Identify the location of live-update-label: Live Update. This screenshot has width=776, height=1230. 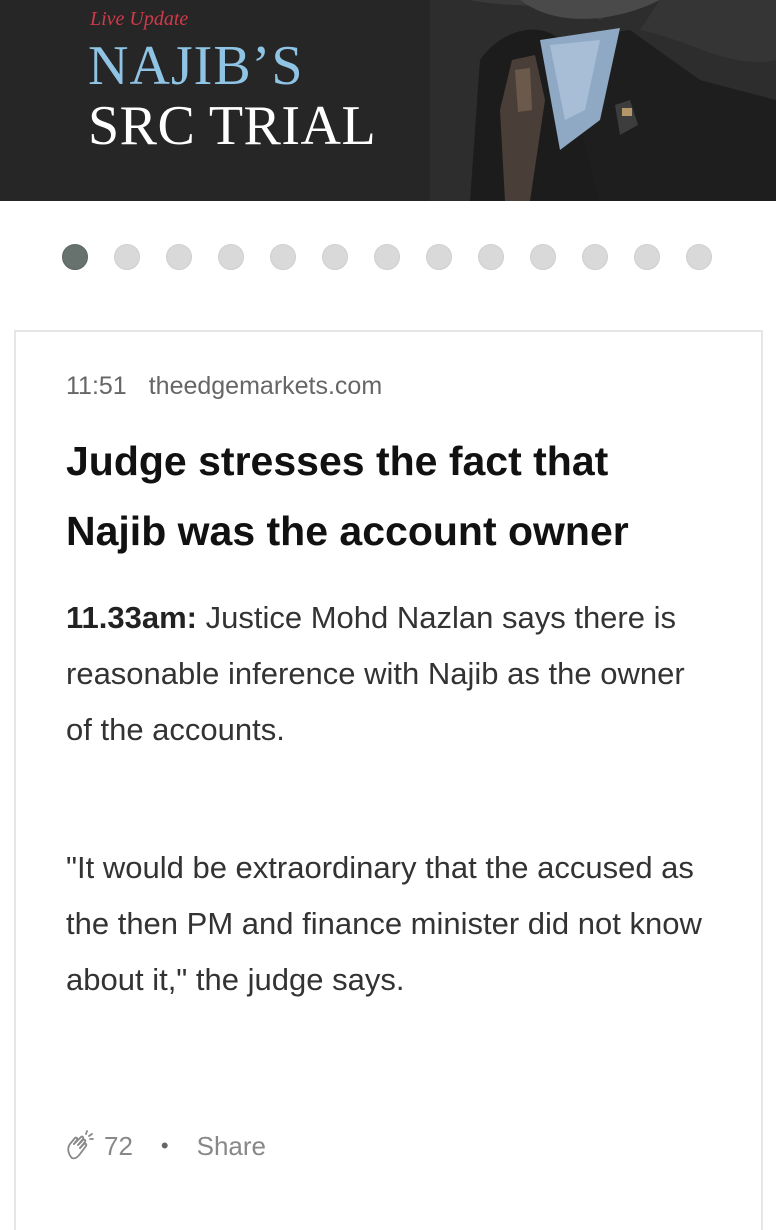
(139, 19).